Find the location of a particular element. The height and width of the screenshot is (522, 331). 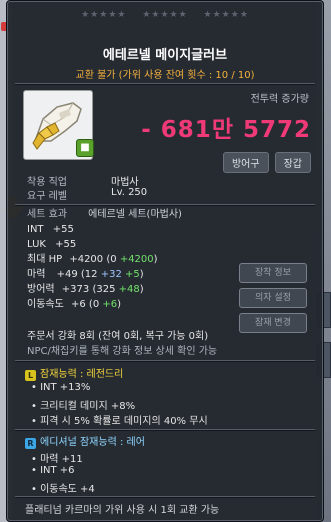

set-effect-value: 에테르넬 세트(마법사) is located at coordinates (135, 214).